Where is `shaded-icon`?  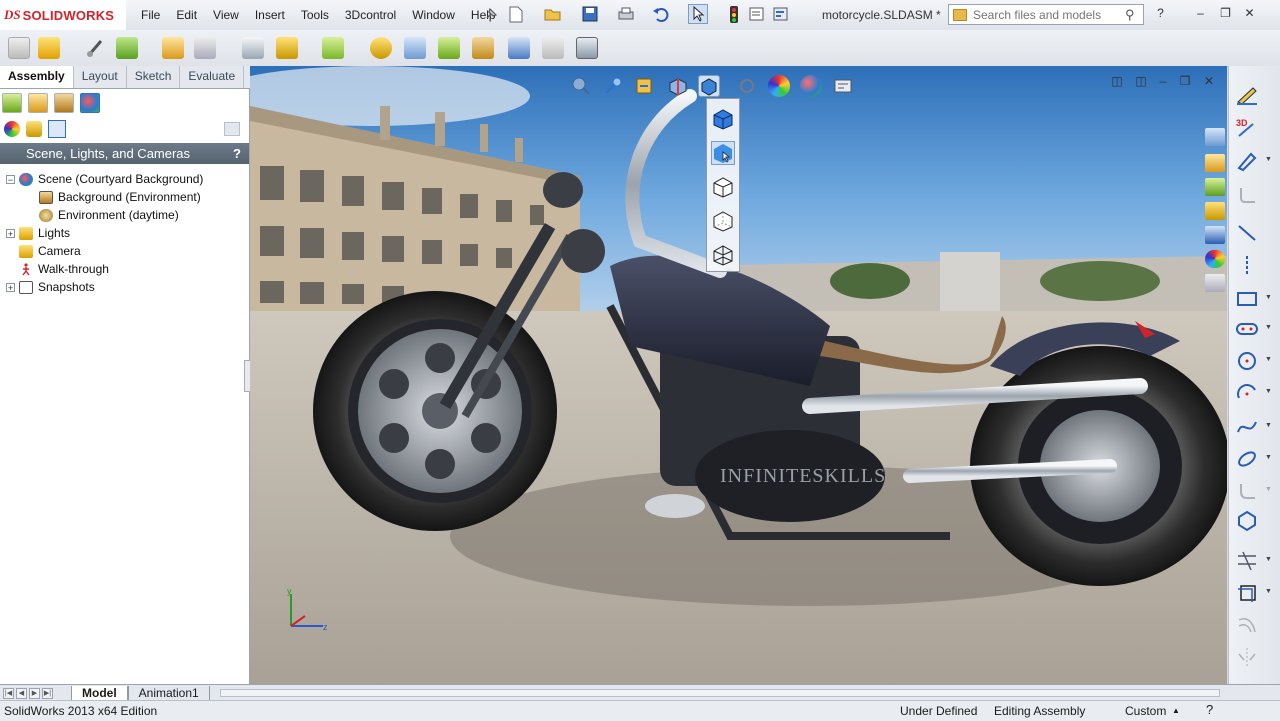
shaded-icon is located at coordinates (723, 153).